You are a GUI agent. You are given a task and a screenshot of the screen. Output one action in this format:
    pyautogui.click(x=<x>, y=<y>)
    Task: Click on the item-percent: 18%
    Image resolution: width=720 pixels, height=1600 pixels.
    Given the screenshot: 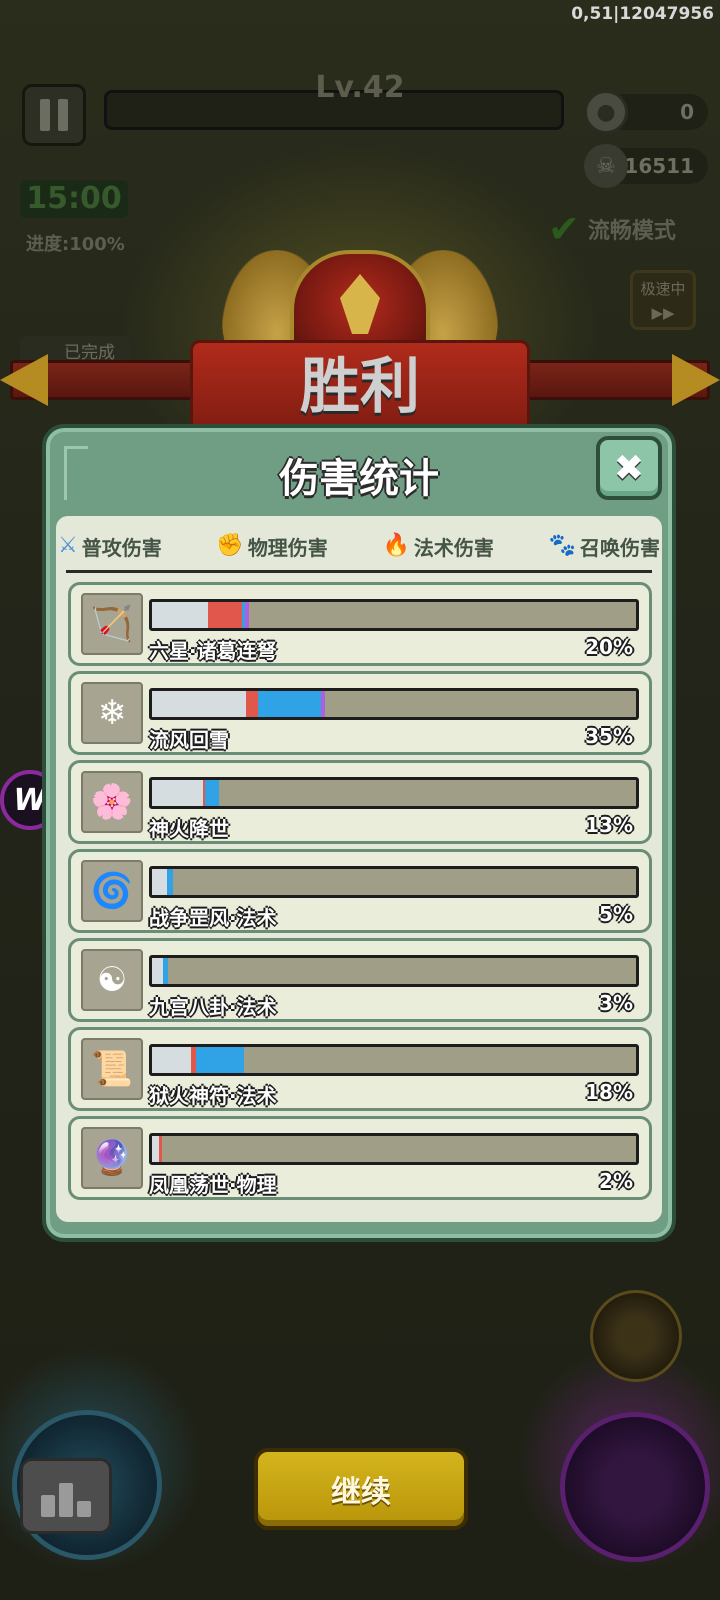 What is the action you would take?
    pyautogui.click(x=609, y=1092)
    